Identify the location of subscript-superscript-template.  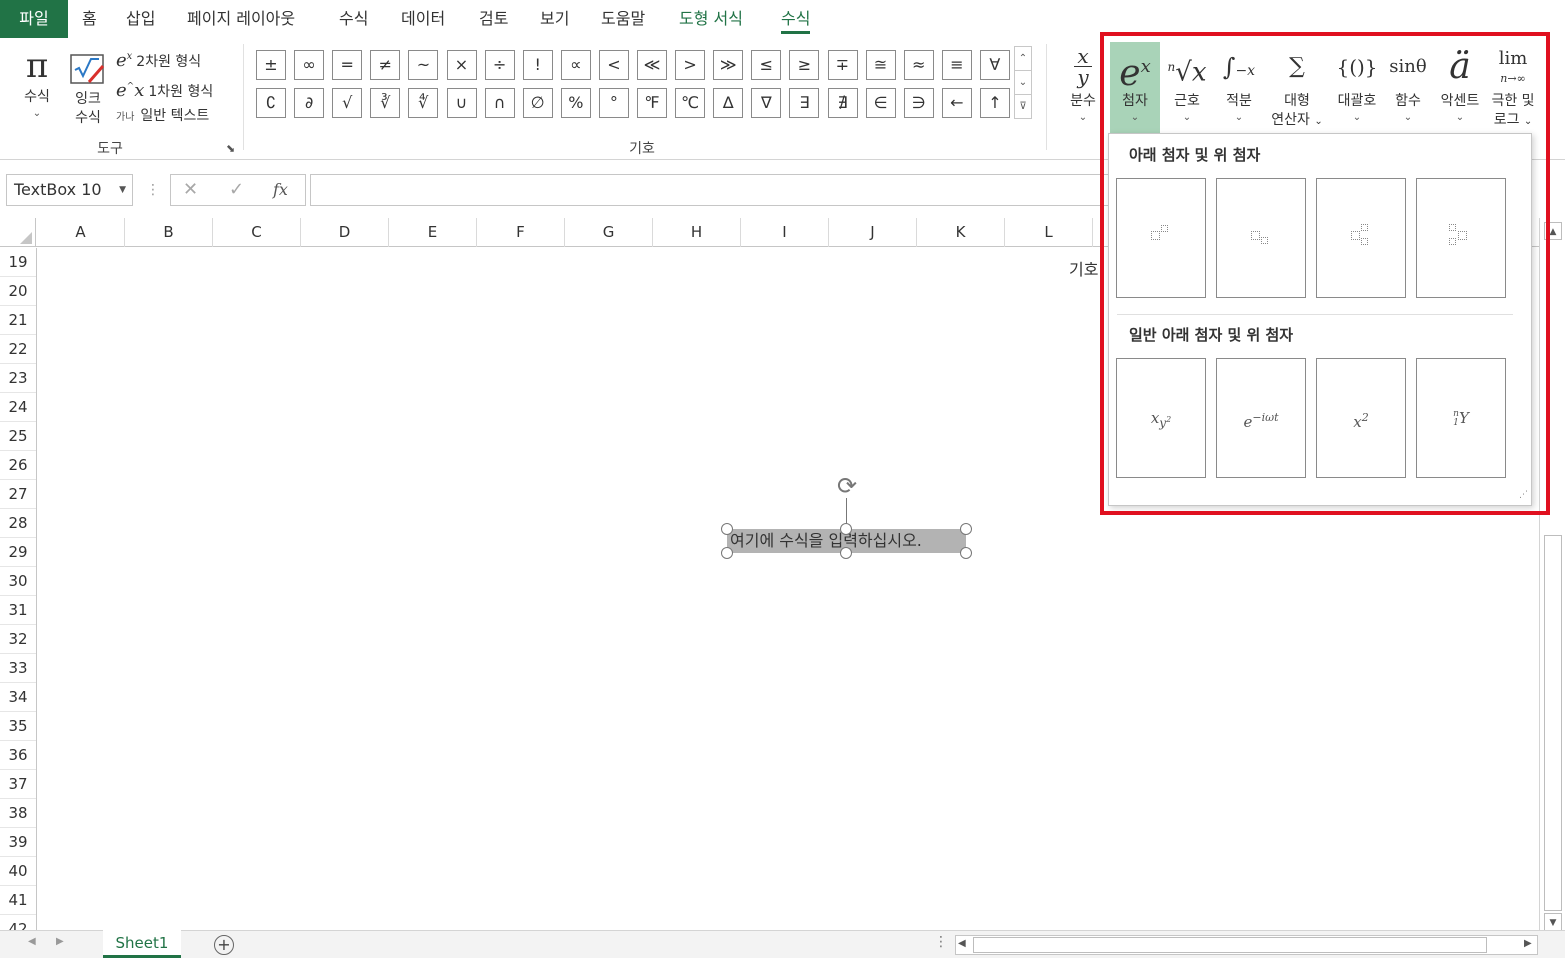
(1361, 238).